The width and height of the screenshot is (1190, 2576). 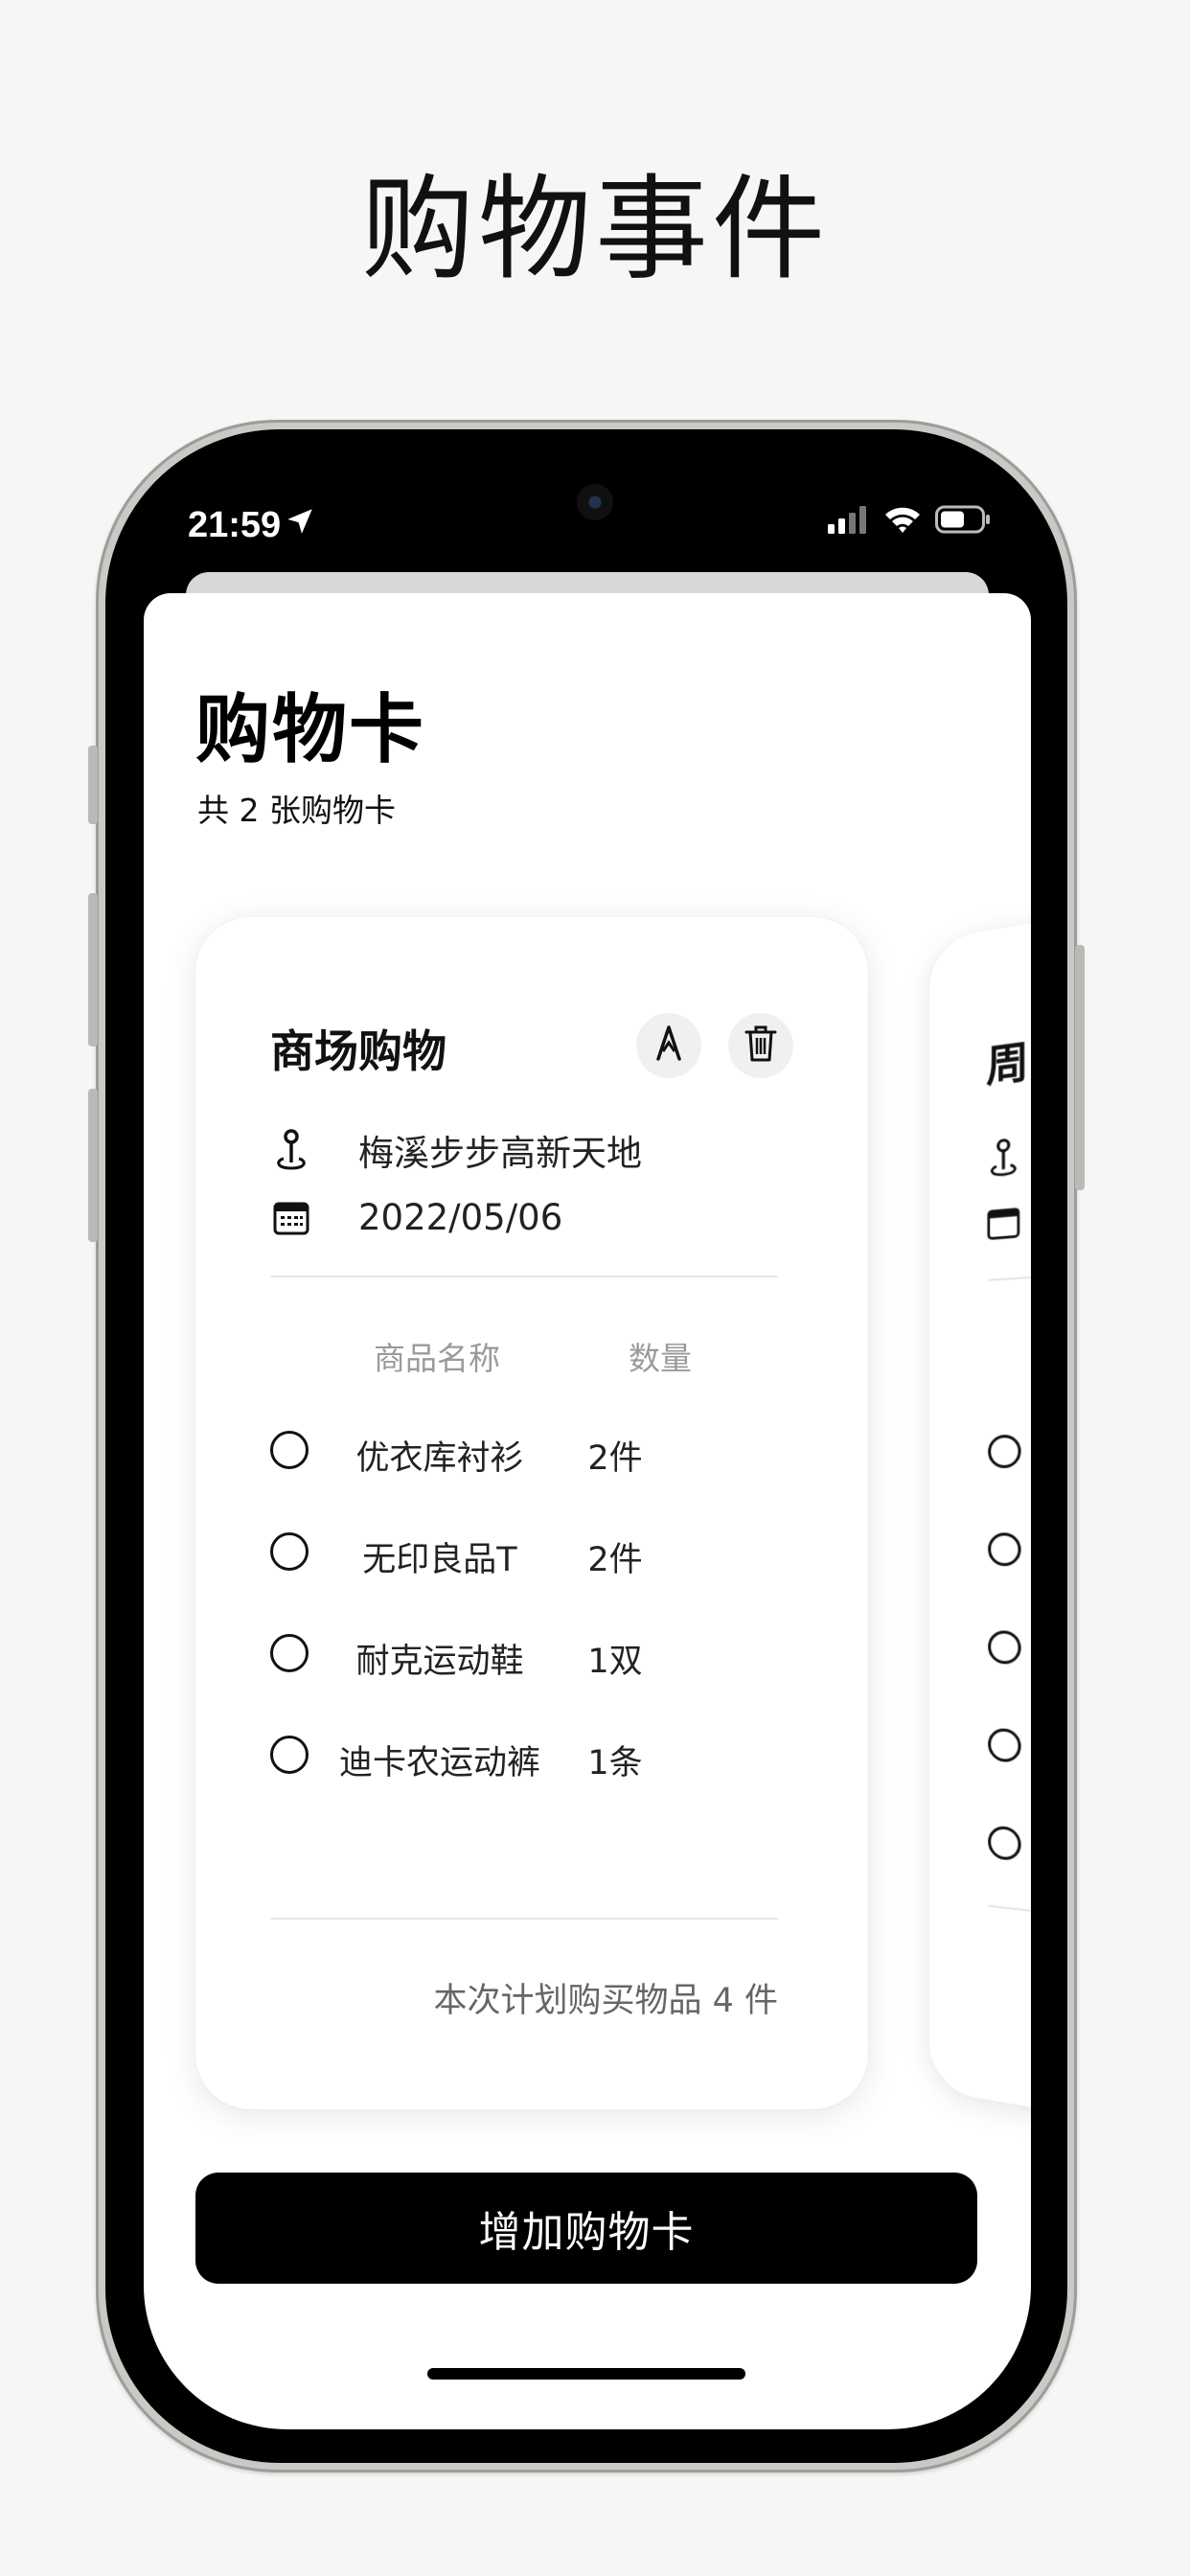 I want to click on list-item: 优衣库衬衫 2件, so click(x=510, y=1450).